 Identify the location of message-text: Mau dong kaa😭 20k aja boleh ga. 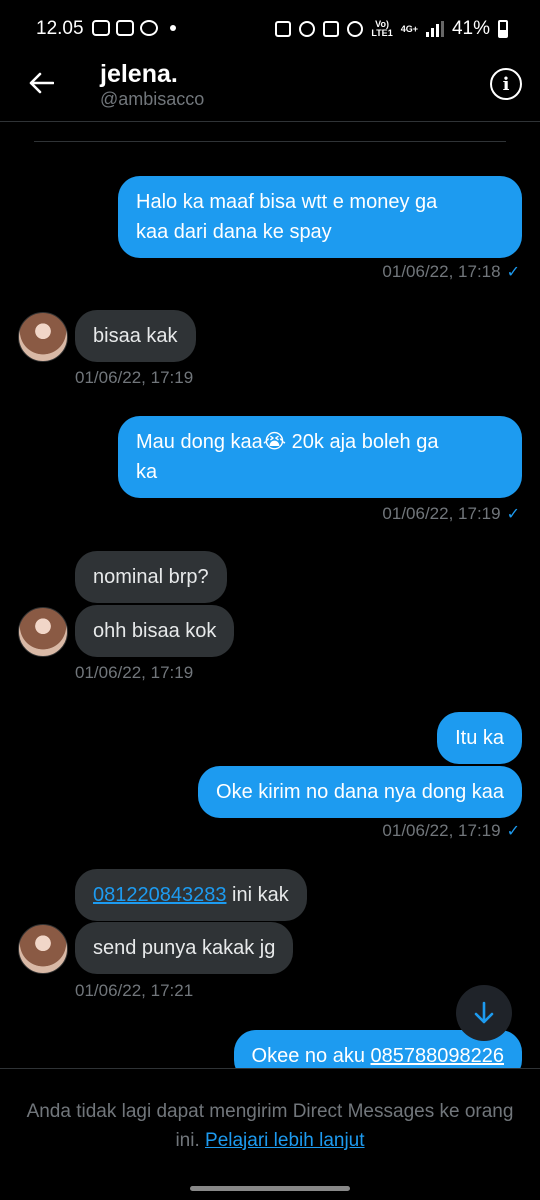
(287, 442).